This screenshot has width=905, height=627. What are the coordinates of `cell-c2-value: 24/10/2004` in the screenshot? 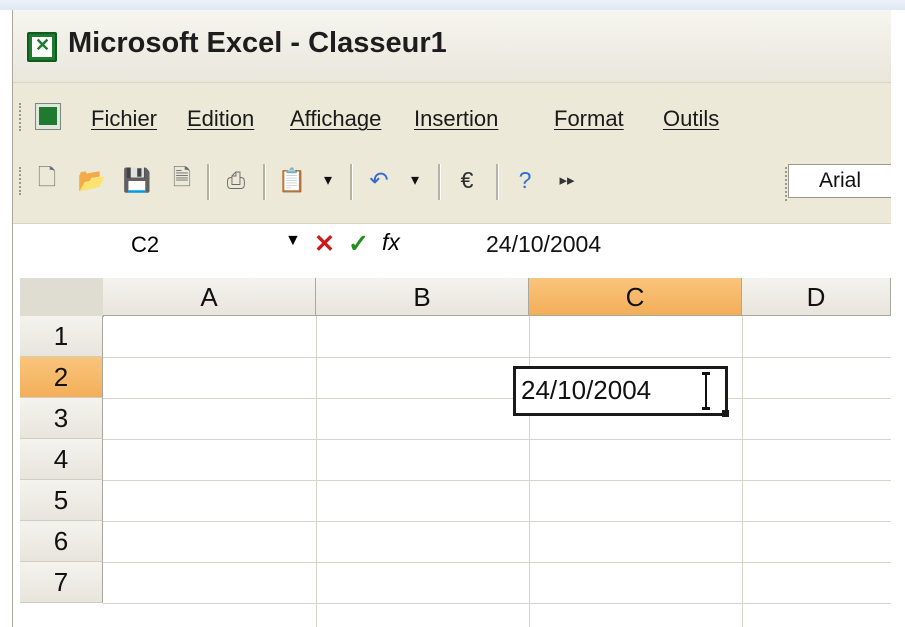 It's located at (586, 390).